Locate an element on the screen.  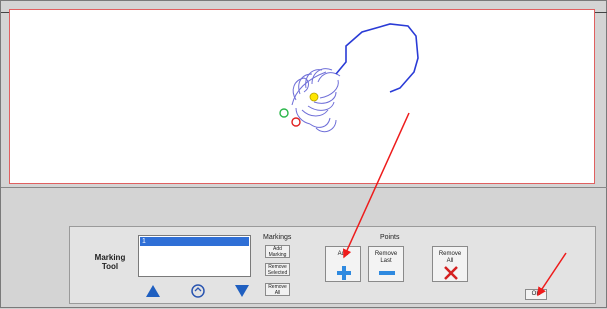
add-marking-button: Add Marking is located at coordinates (277, 251).